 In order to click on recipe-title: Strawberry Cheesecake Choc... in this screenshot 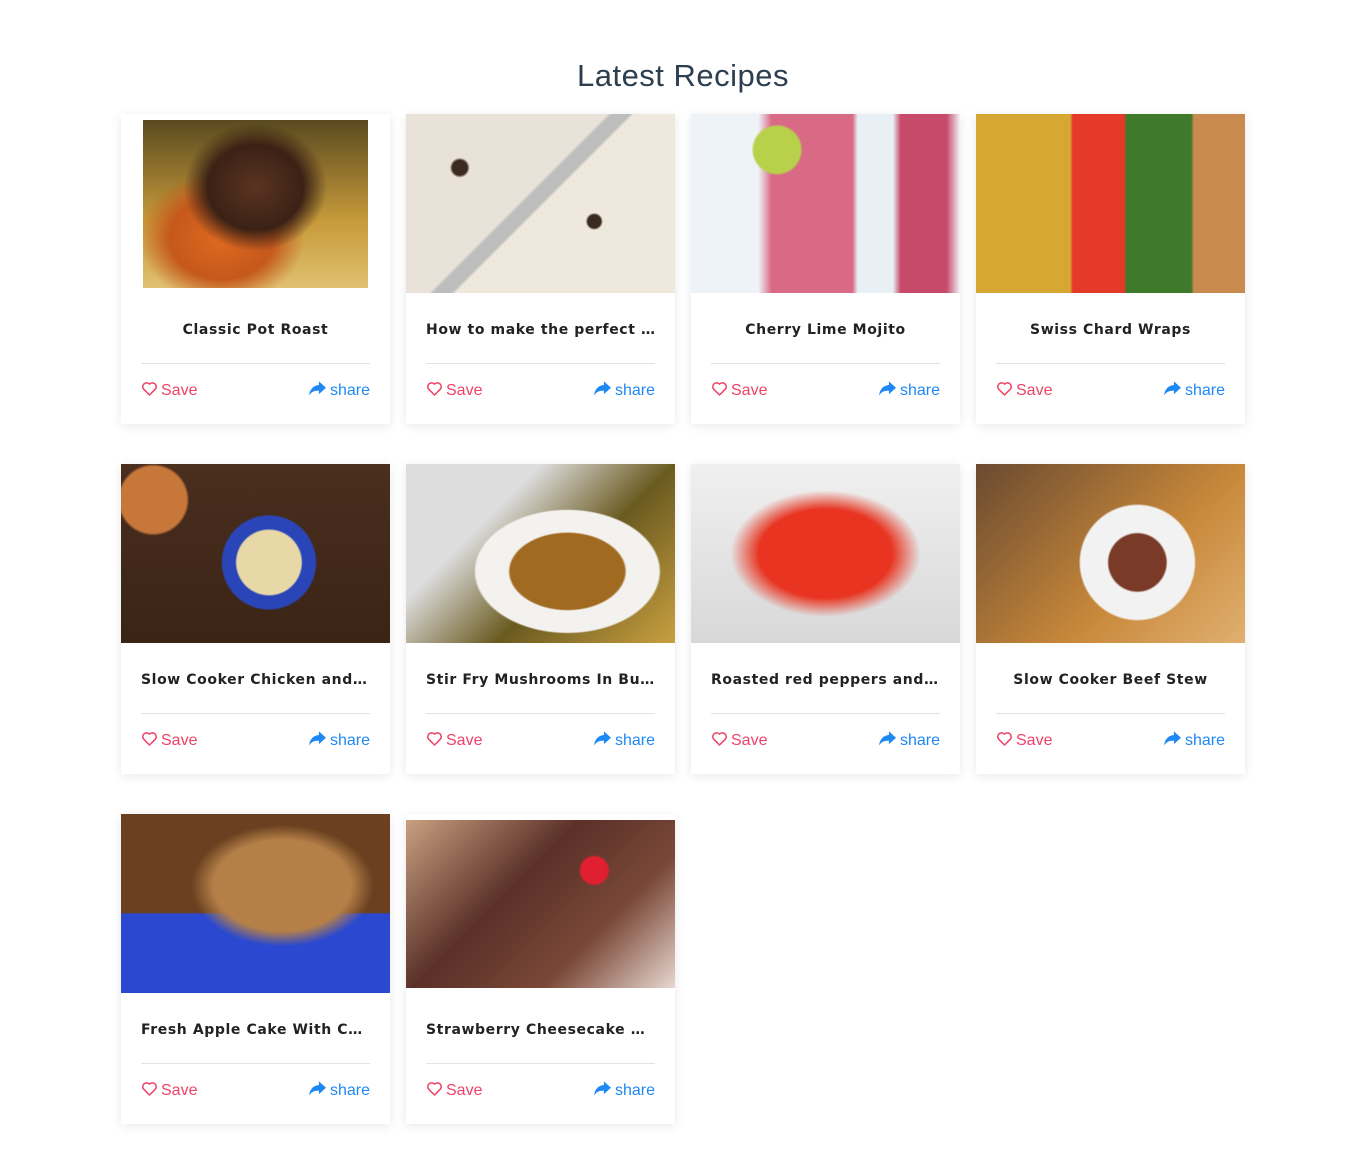, I will do `click(540, 1030)`.